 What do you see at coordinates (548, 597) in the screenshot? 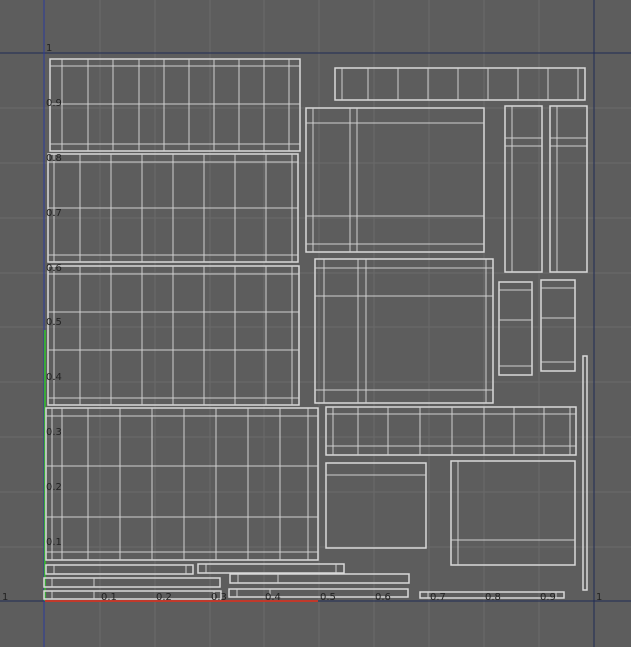
I see `u-tick-label: 0.9` at bounding box center [548, 597].